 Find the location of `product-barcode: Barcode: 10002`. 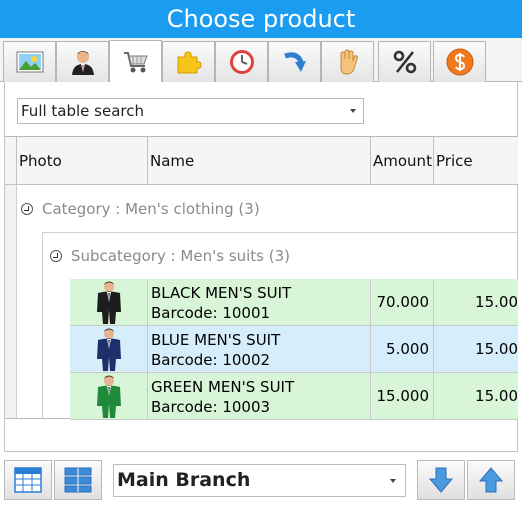

product-barcode: Barcode: 10002 is located at coordinates (211, 360).